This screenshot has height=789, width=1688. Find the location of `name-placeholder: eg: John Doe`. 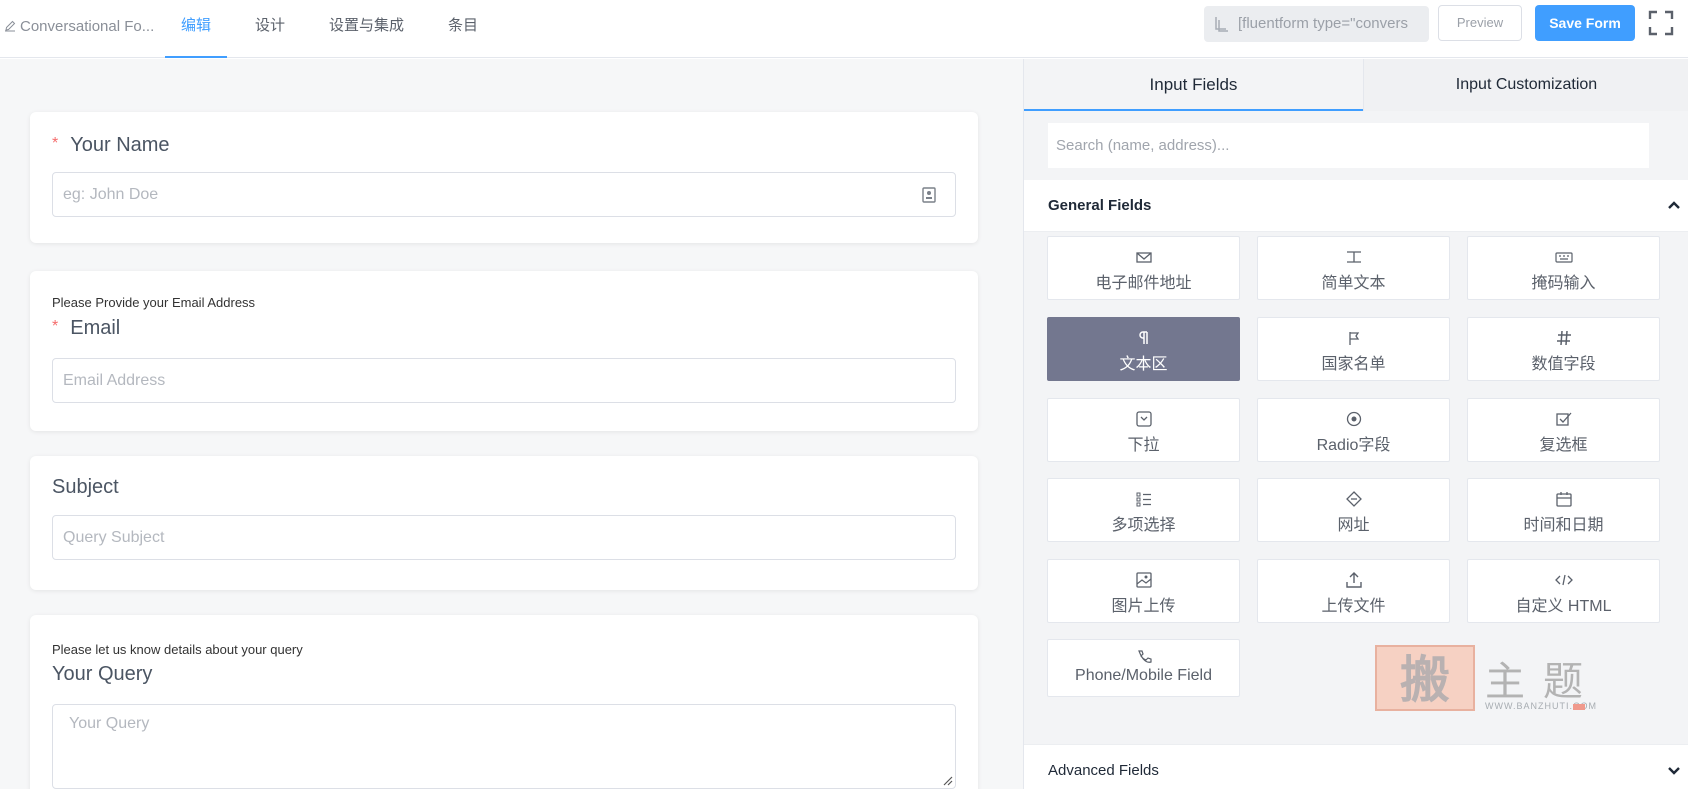

name-placeholder: eg: John Doe is located at coordinates (111, 194).